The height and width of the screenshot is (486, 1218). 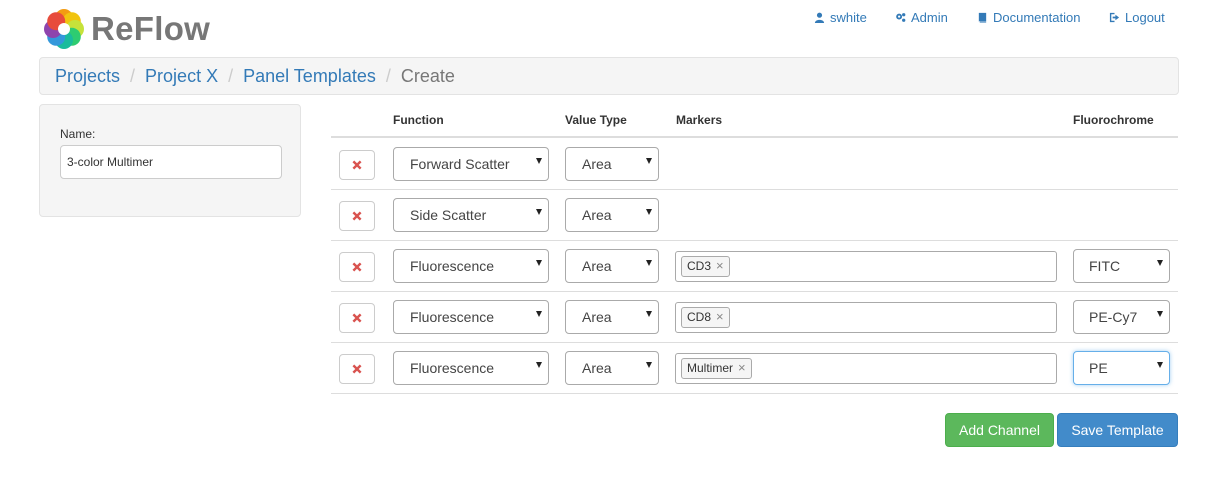 What do you see at coordinates (1098, 368) in the screenshot?
I see `fluorochrome-value: PE` at bounding box center [1098, 368].